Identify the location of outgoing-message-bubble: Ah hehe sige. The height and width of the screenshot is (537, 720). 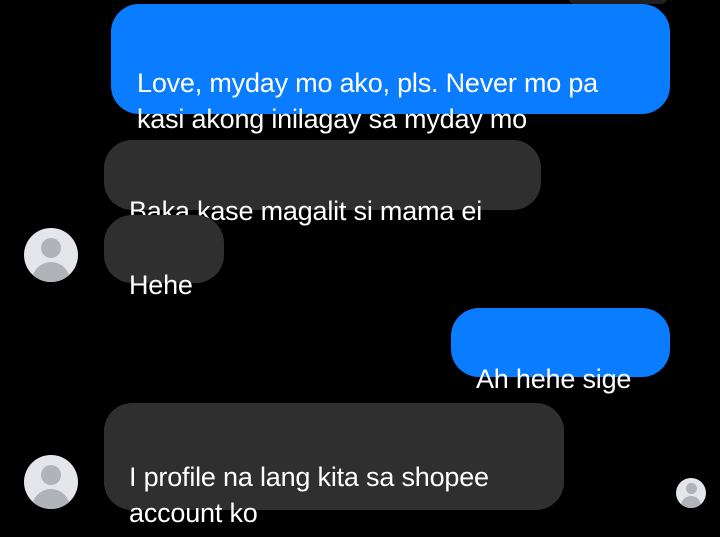
(560, 351).